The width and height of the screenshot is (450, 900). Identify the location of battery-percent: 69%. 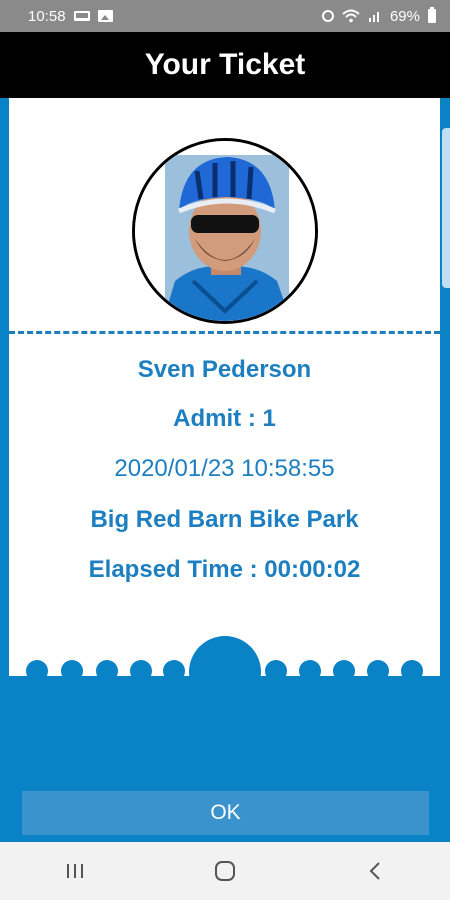
(404, 16).